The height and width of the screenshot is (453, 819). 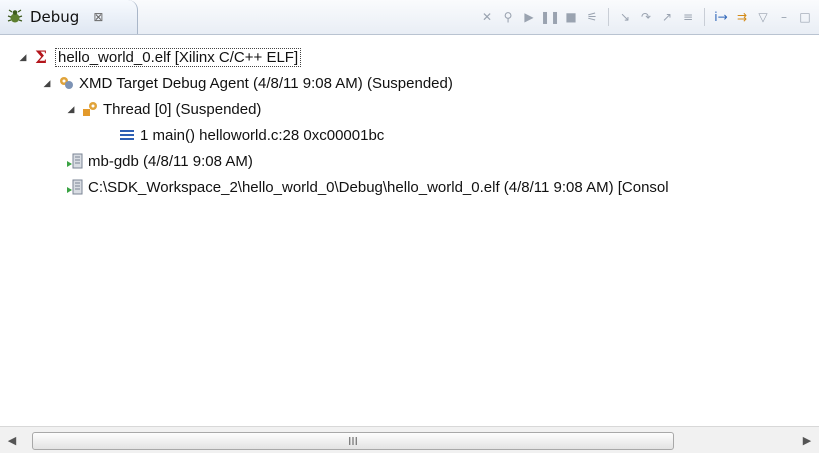 I want to click on scroll-grip: III, so click(x=353, y=441).